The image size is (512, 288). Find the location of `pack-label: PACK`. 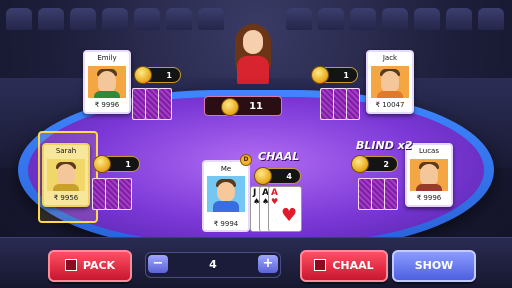

pack-label: PACK is located at coordinates (99, 265).